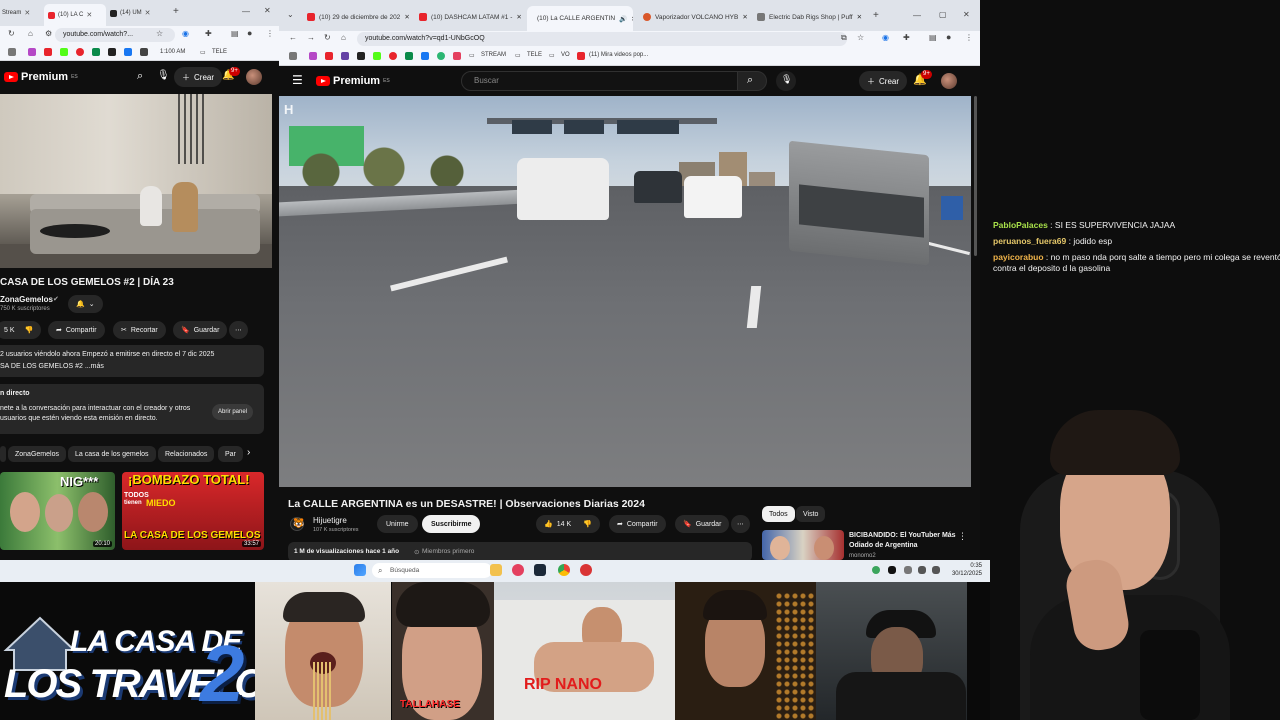 The width and height of the screenshot is (1280, 720). I want to click on bookmark-folder-label: TELE, so click(219, 52).